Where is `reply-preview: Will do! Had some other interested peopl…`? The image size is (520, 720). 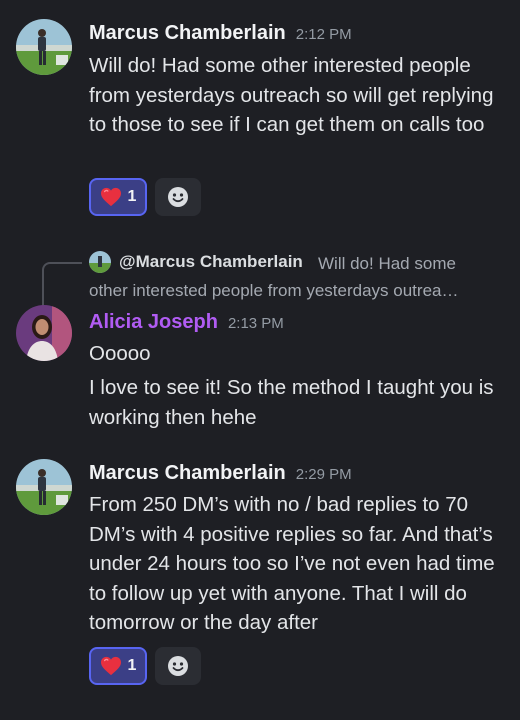 reply-preview: Will do! Had some other interested peopl… is located at coordinates (299, 277).